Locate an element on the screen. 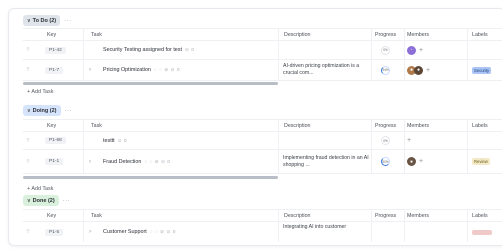 This screenshot has width=502, height=252. group-title: To Do (2) is located at coordinates (44, 20).